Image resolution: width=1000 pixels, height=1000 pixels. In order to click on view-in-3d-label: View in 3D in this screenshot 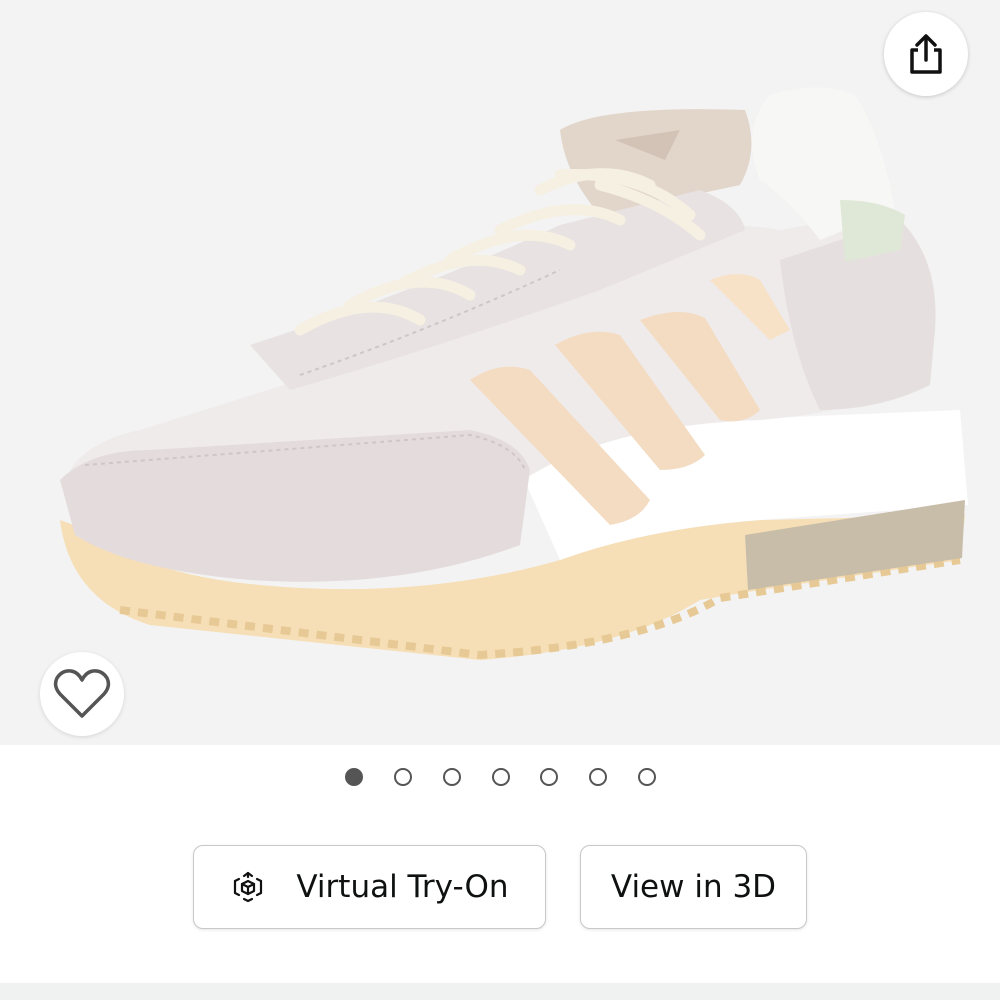, I will do `click(693, 887)`.